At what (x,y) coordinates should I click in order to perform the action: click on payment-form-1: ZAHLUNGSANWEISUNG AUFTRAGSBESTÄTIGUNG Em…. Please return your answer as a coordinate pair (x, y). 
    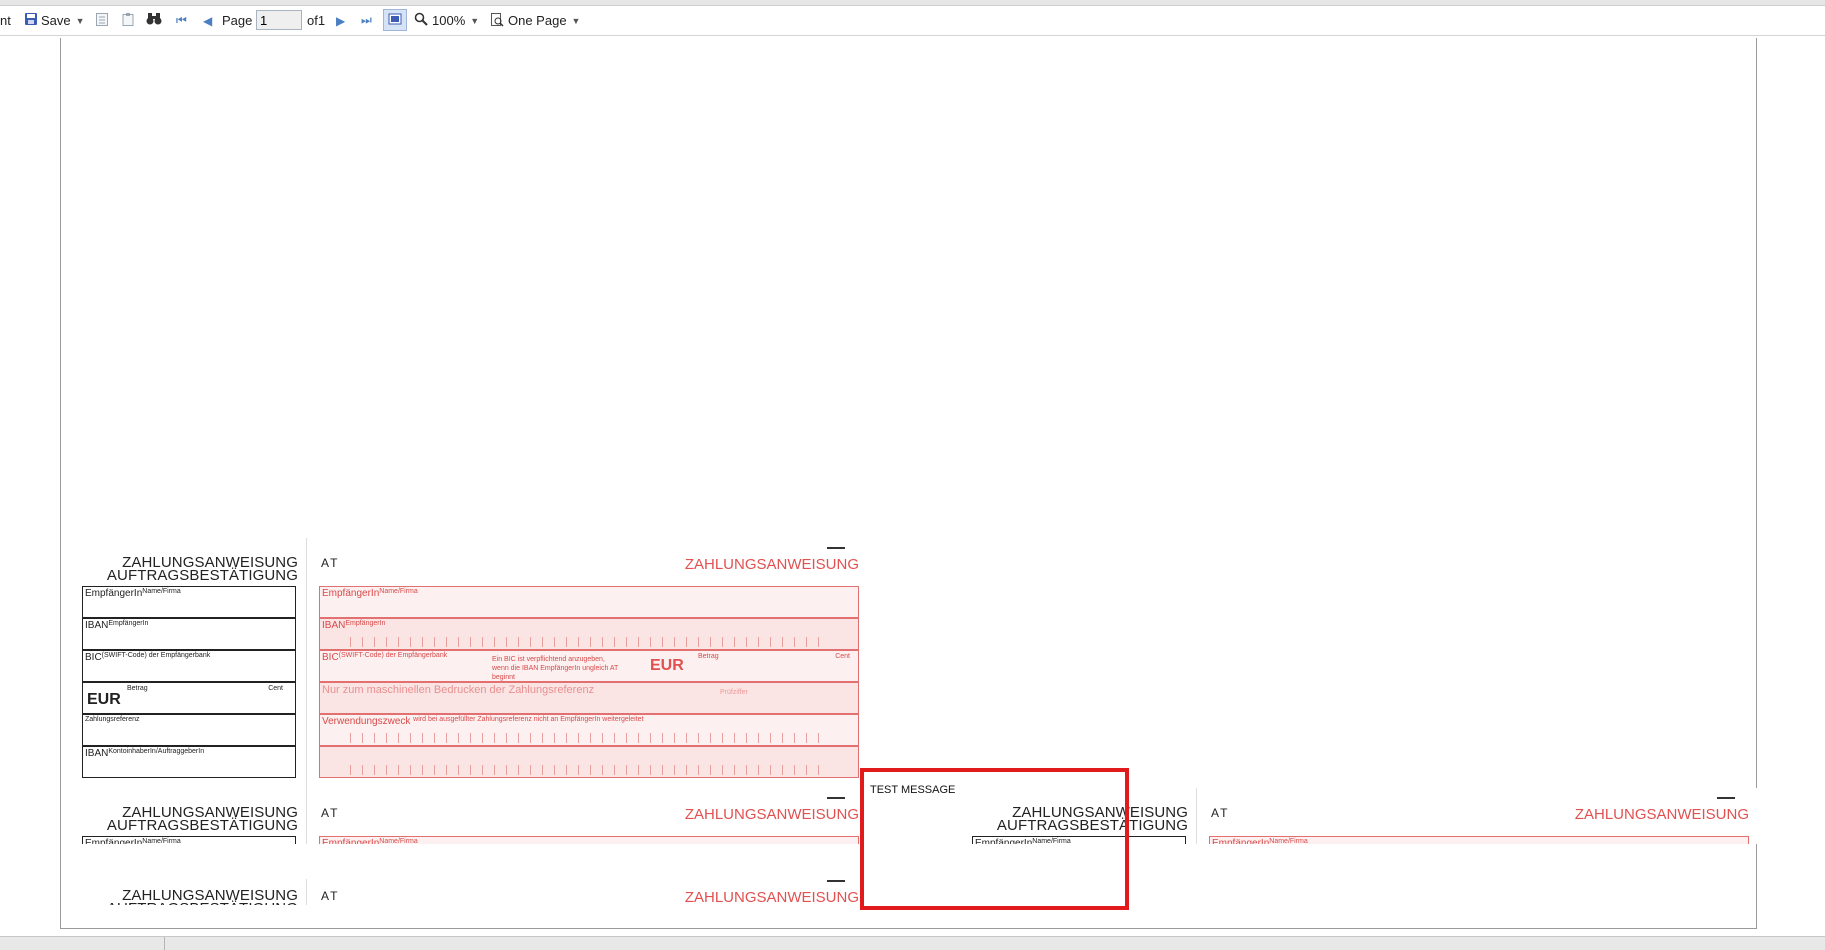
    Looking at the image, I should click on (470, 663).